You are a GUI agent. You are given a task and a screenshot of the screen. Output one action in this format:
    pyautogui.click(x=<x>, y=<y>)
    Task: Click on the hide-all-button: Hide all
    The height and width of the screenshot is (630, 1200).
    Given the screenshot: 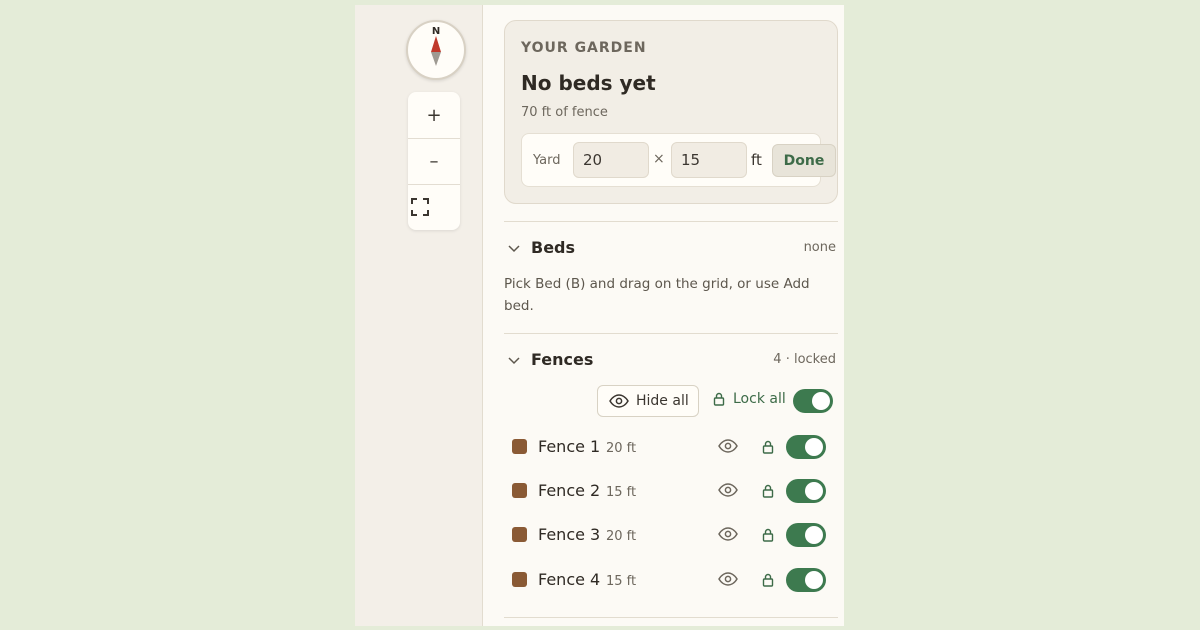 What is the action you would take?
    pyautogui.click(x=648, y=401)
    